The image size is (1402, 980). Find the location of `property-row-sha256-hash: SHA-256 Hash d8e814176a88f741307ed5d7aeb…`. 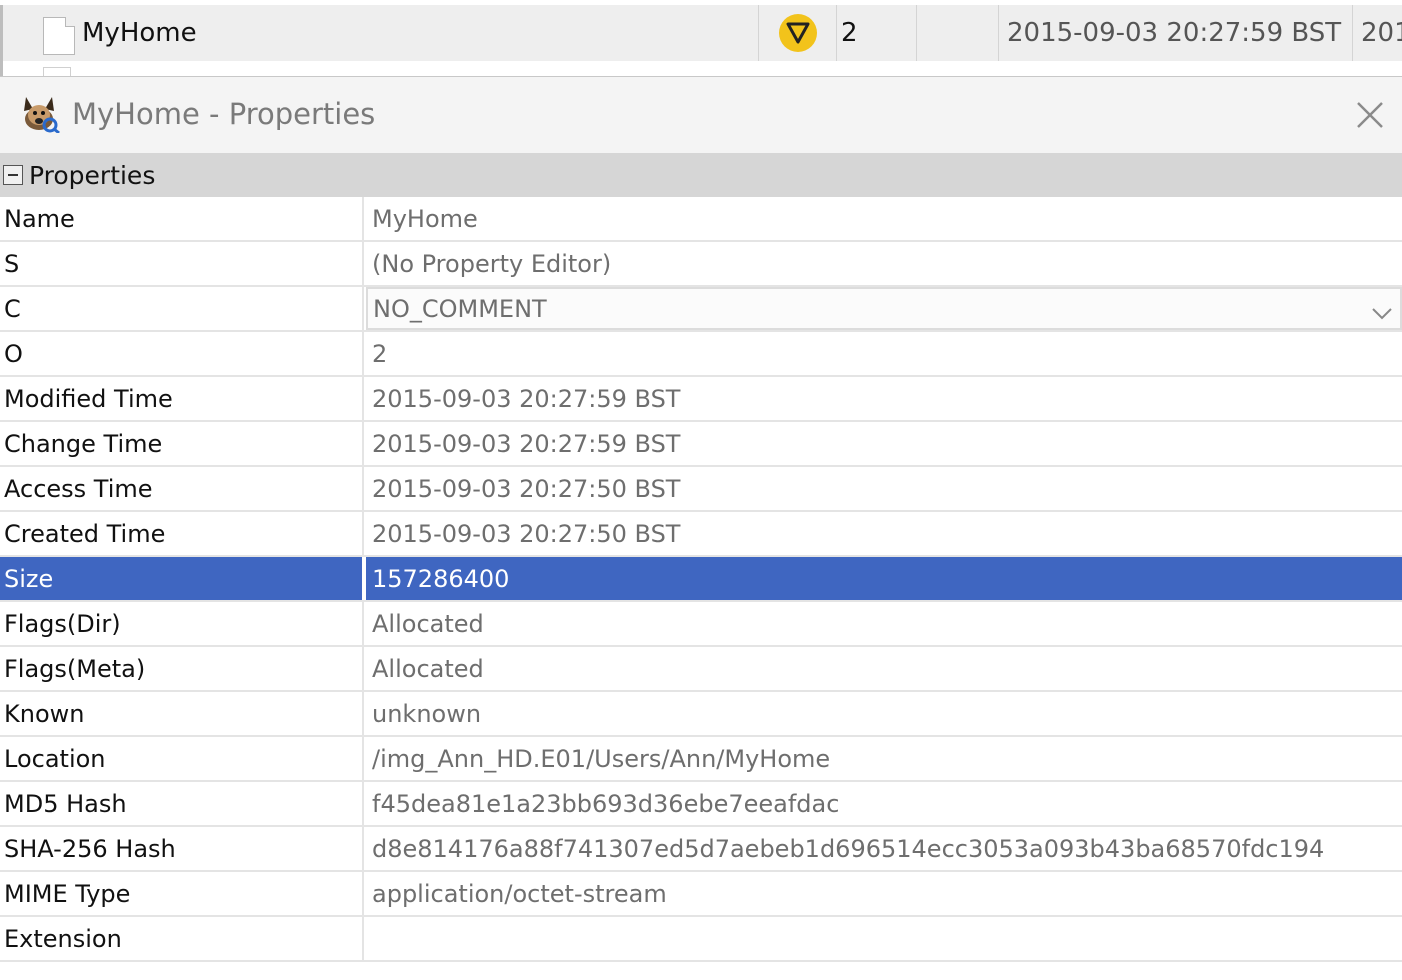

property-row-sha256-hash: SHA-256 Hash d8e814176a88f741307ed5d7aeb… is located at coordinates (701, 849).